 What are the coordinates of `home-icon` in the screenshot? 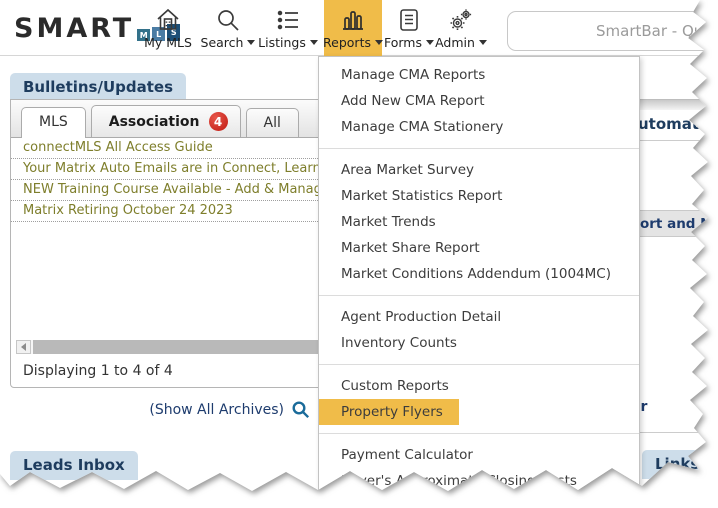 It's located at (168, 20).